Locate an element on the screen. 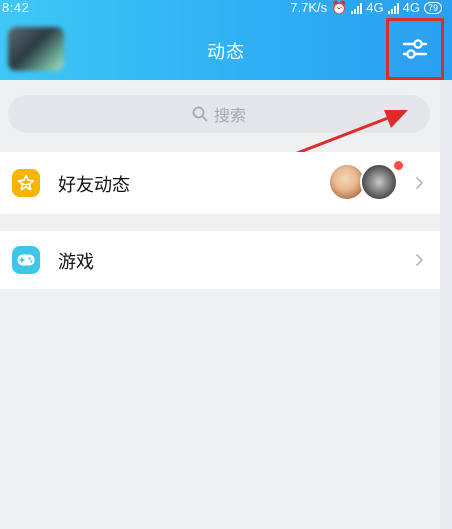 The image size is (452, 529). list-item-games: 游戏 is located at coordinates (220, 260).